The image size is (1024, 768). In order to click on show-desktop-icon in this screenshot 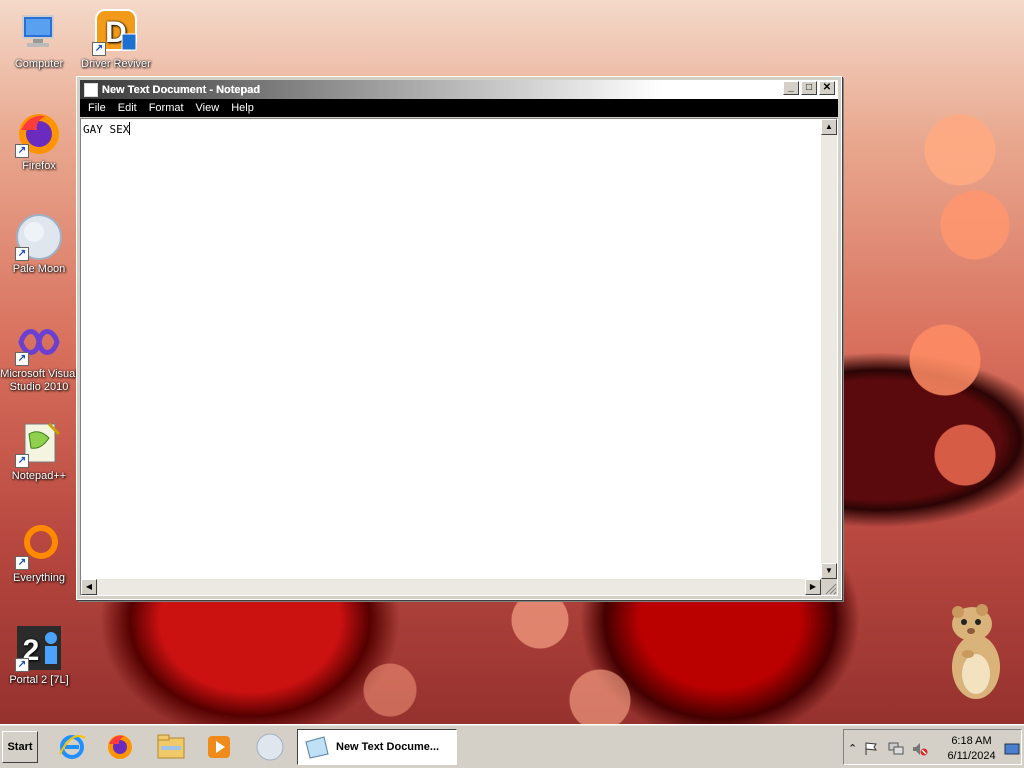, I will do `click(1012, 749)`.